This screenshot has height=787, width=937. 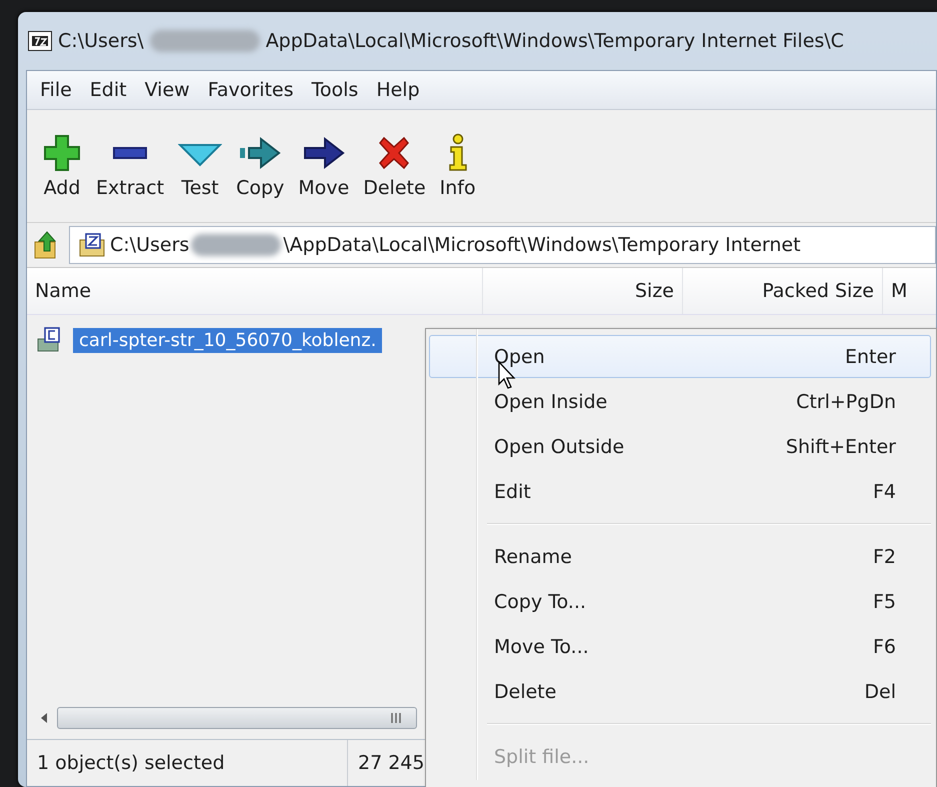 I want to click on column-header: Name, so click(x=255, y=291).